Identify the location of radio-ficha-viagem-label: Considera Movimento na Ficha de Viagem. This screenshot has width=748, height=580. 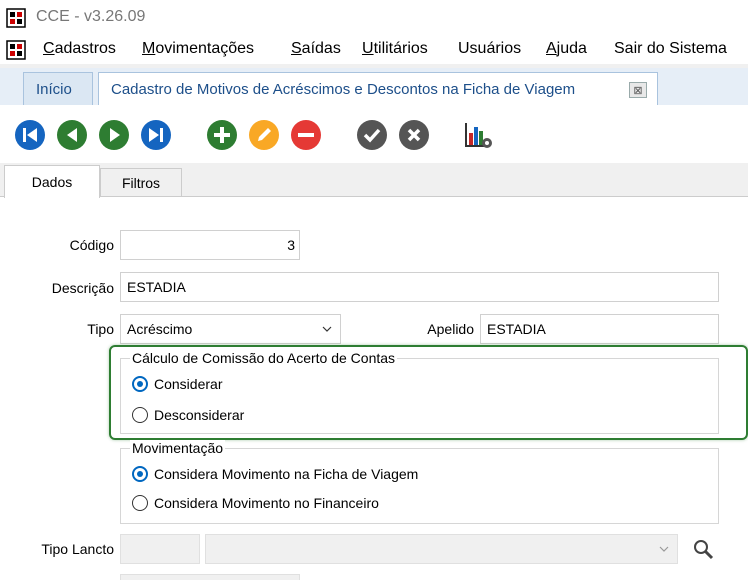
(286, 474).